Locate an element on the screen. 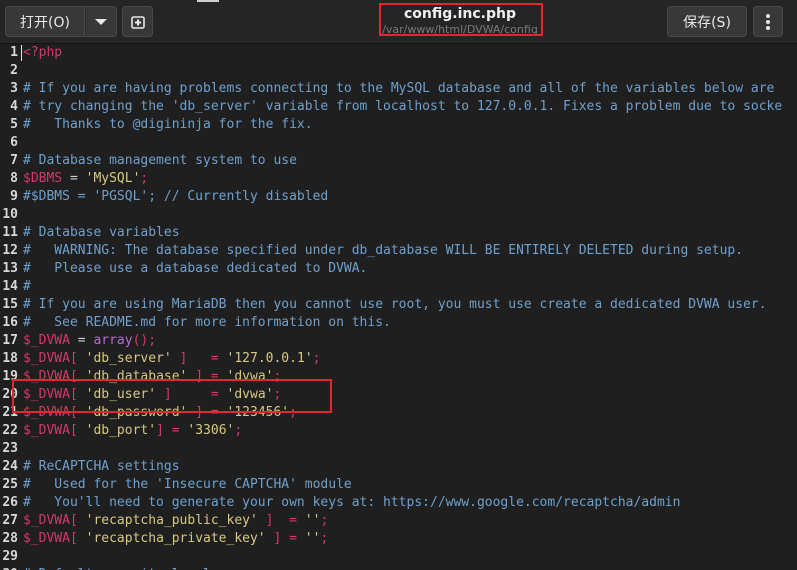  code-line: 18 $_DVWA[ 'db_server' ] = '127.0.0.1'; is located at coordinates (398, 359).